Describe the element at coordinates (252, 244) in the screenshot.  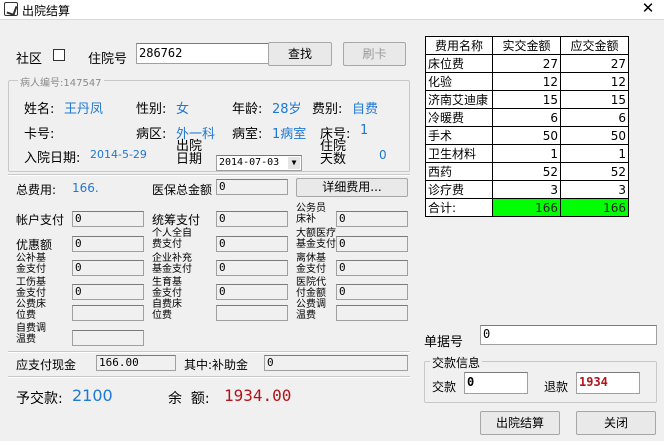
I see `personal-pay-input: 0` at that location.